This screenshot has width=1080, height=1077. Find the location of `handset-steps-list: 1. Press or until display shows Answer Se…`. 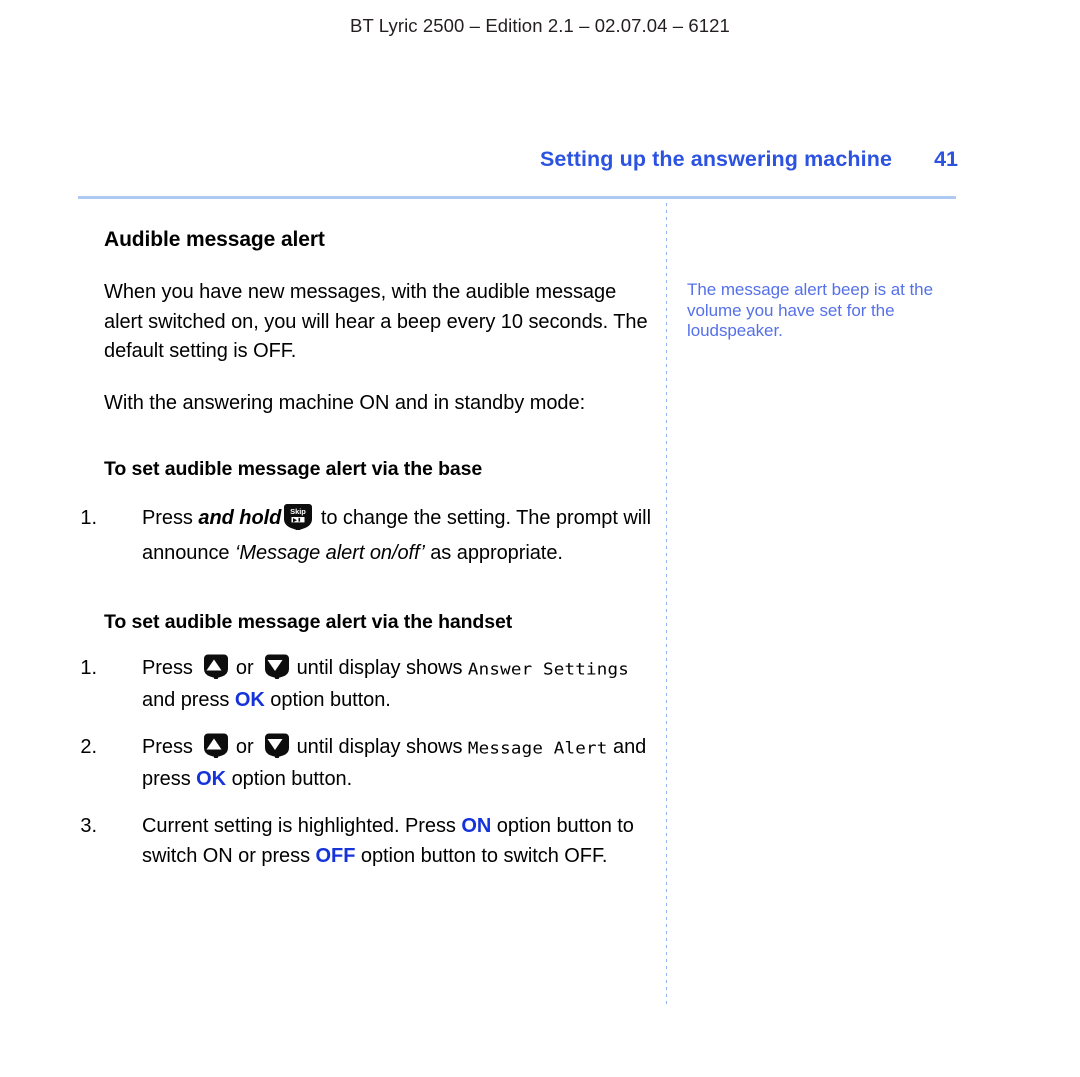

handset-steps-list: 1. Press or until display shows Answer Se… is located at coordinates (367, 762).